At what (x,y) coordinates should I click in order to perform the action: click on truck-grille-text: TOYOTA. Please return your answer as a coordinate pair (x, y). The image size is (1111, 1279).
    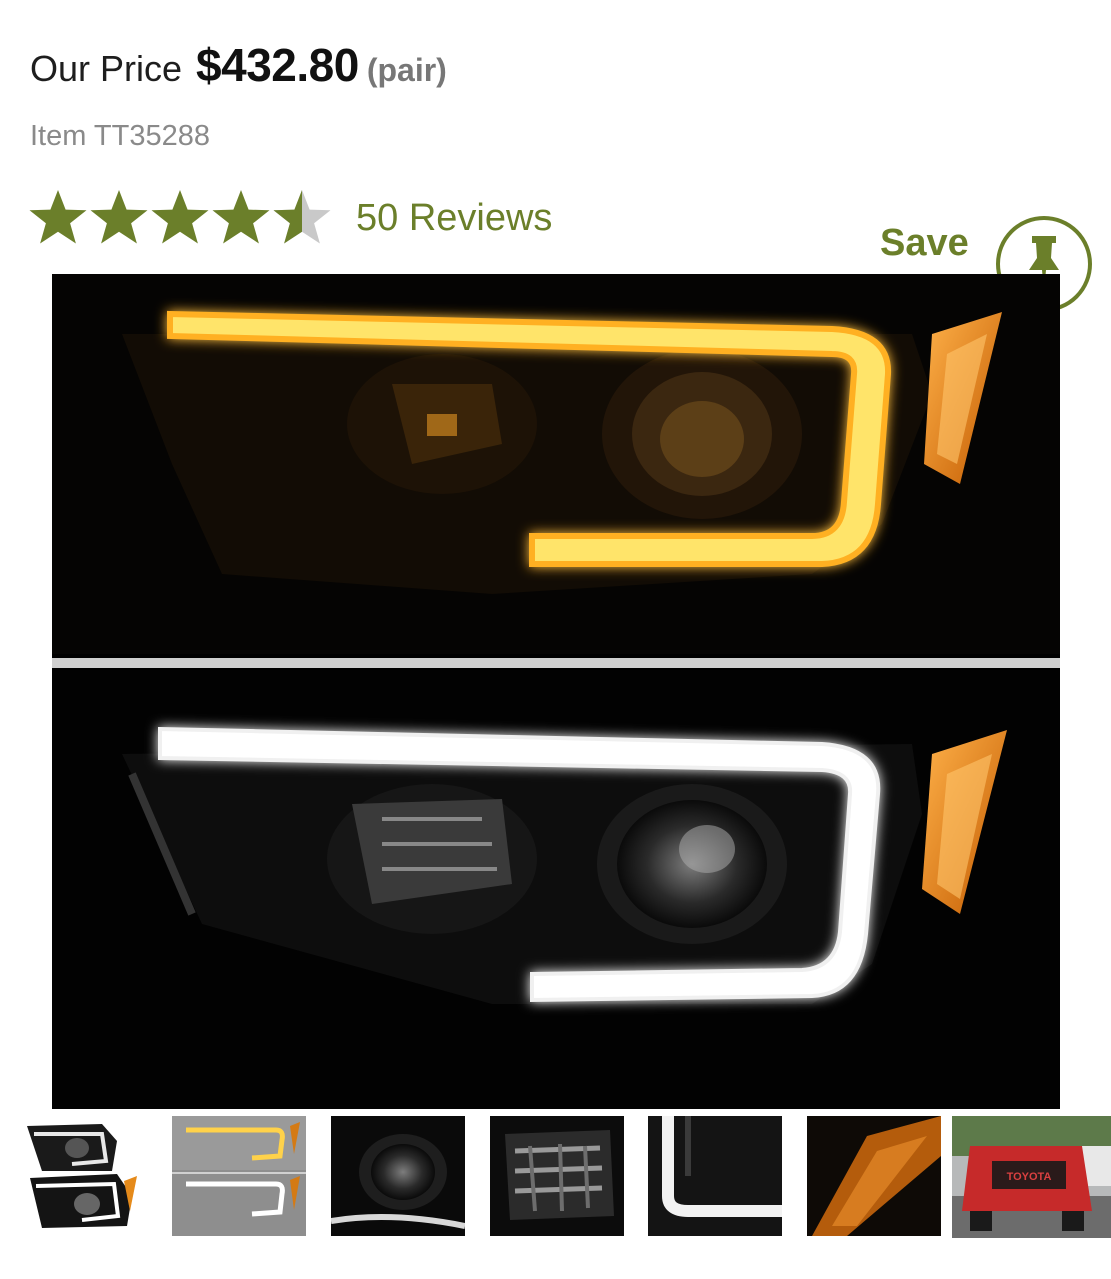
    Looking at the image, I should click on (1029, 1177).